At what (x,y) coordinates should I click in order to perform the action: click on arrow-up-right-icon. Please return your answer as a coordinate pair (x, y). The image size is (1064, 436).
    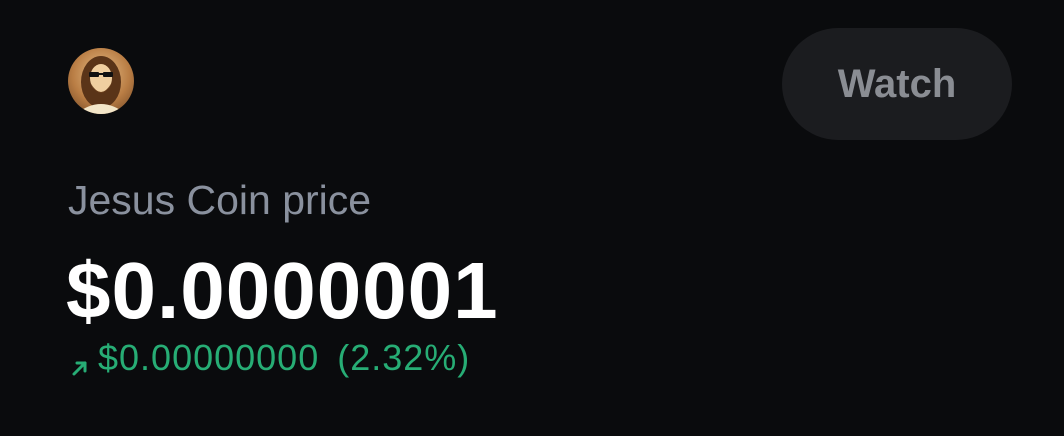
    Looking at the image, I should click on (80, 361).